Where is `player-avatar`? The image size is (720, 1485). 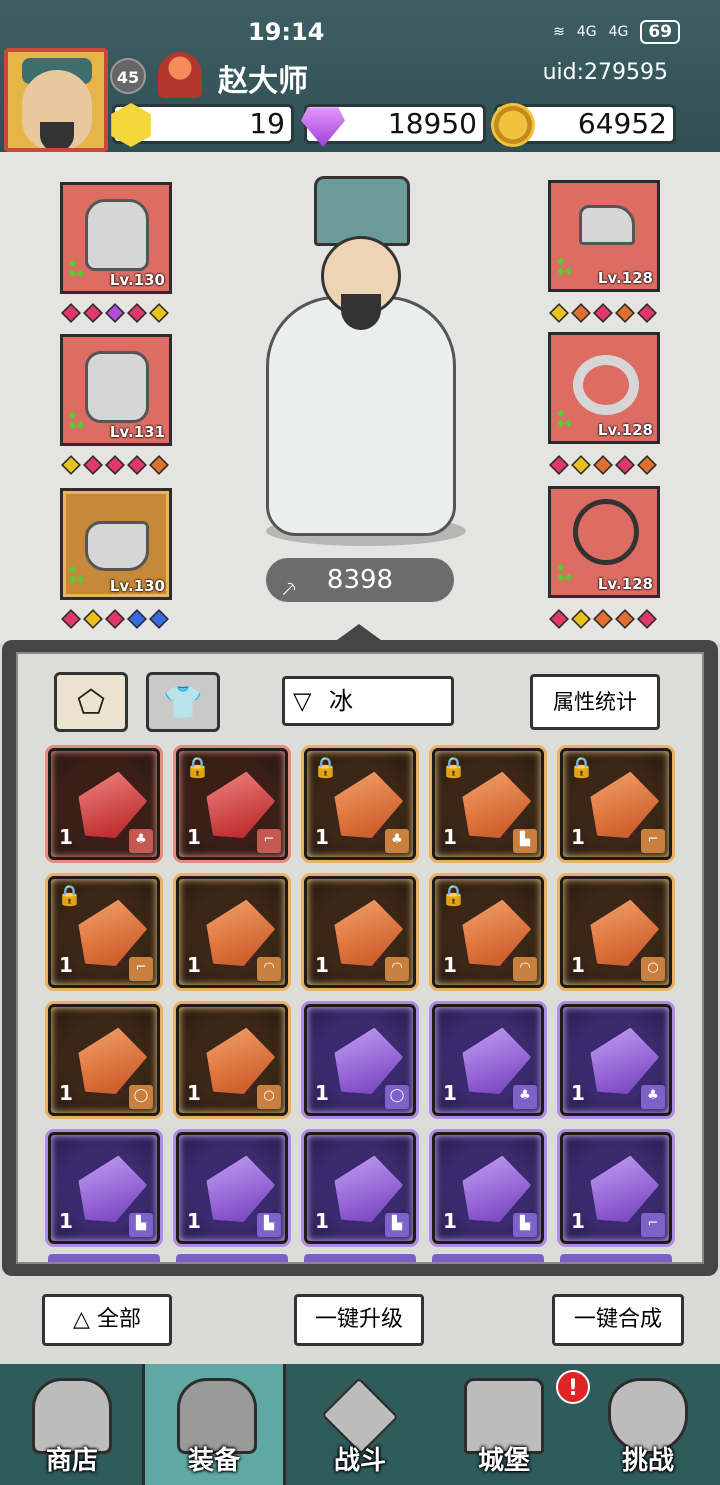 player-avatar is located at coordinates (56, 100).